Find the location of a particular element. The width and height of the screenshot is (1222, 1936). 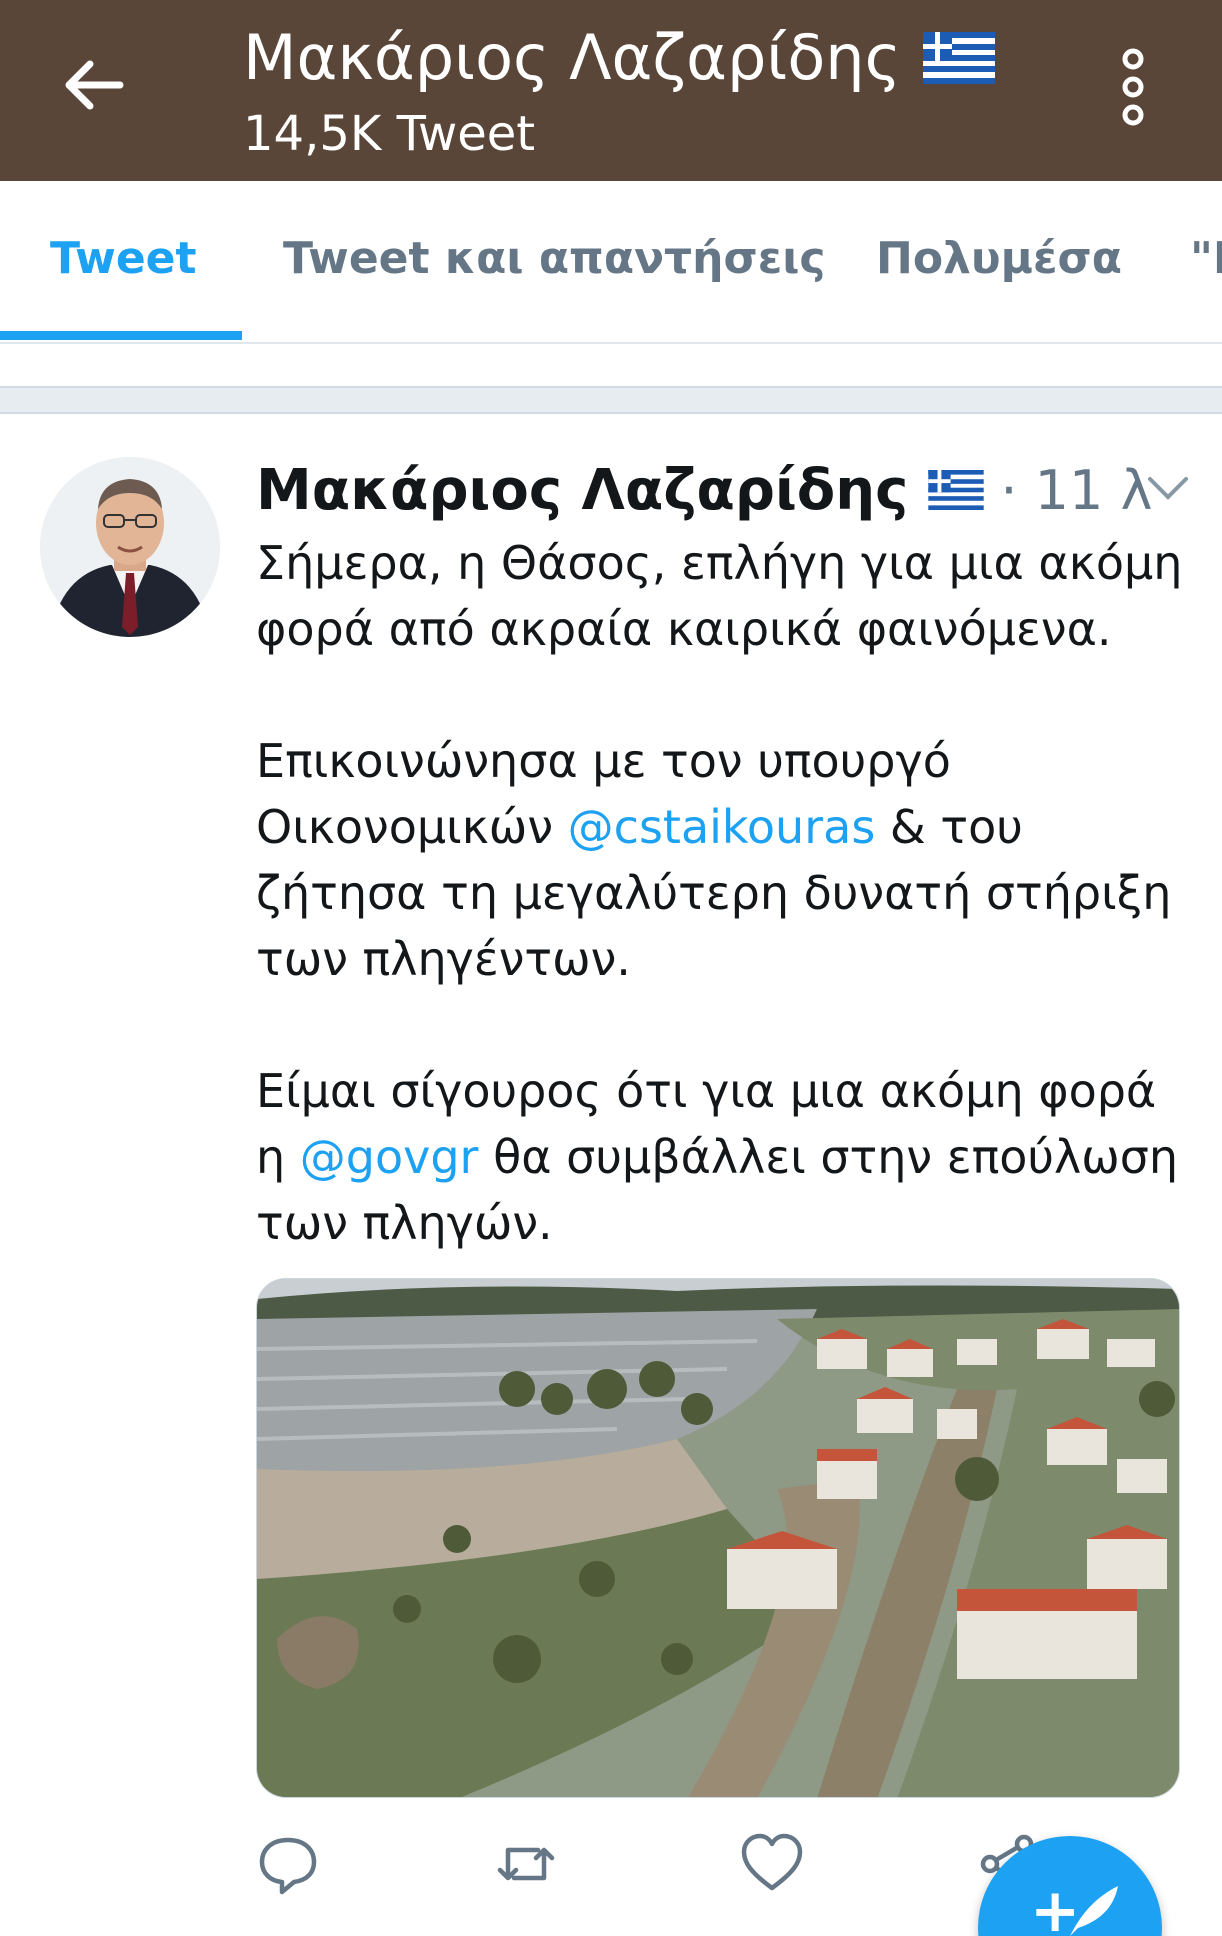

like-icon is located at coordinates (772, 1862).